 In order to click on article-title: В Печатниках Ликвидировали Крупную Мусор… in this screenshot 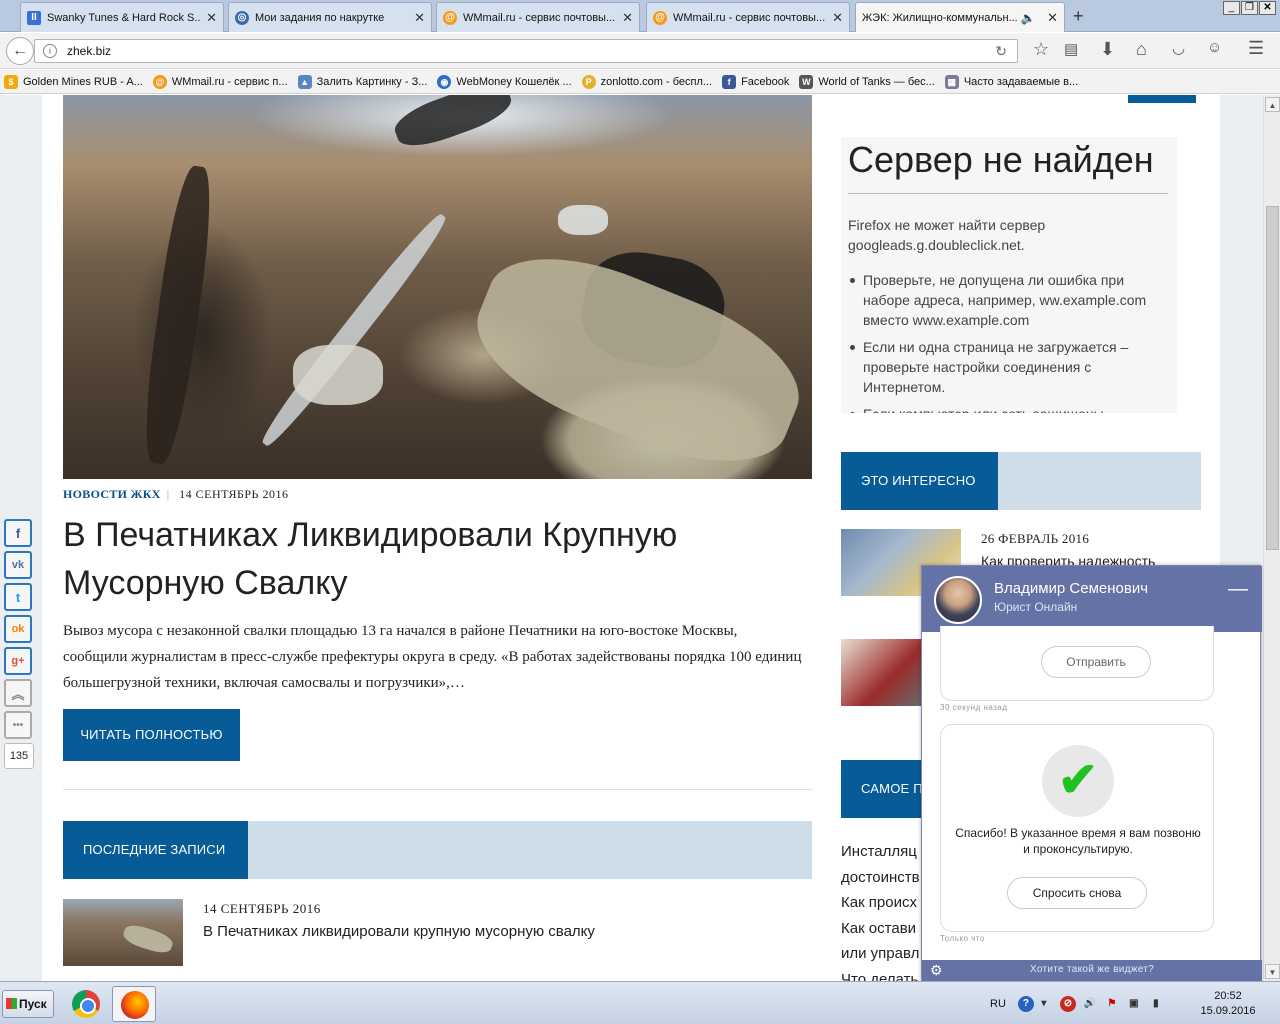, I will do `click(433, 559)`.